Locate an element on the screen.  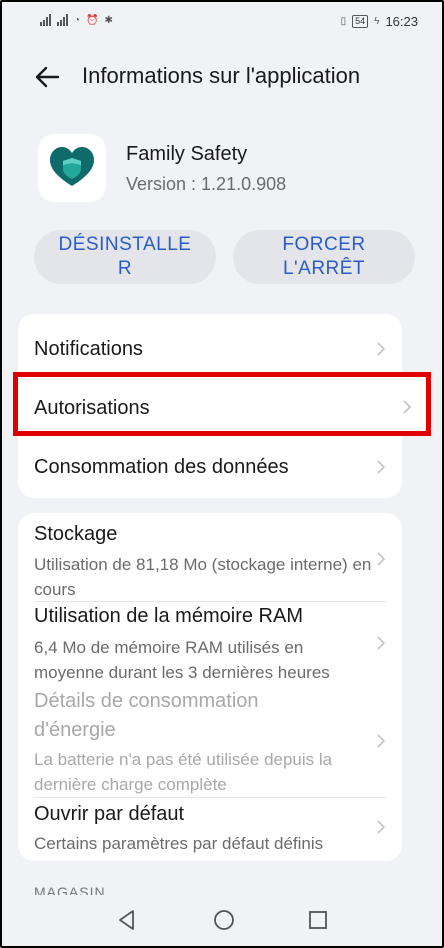
notifications-row: Notifications is located at coordinates (210, 344).